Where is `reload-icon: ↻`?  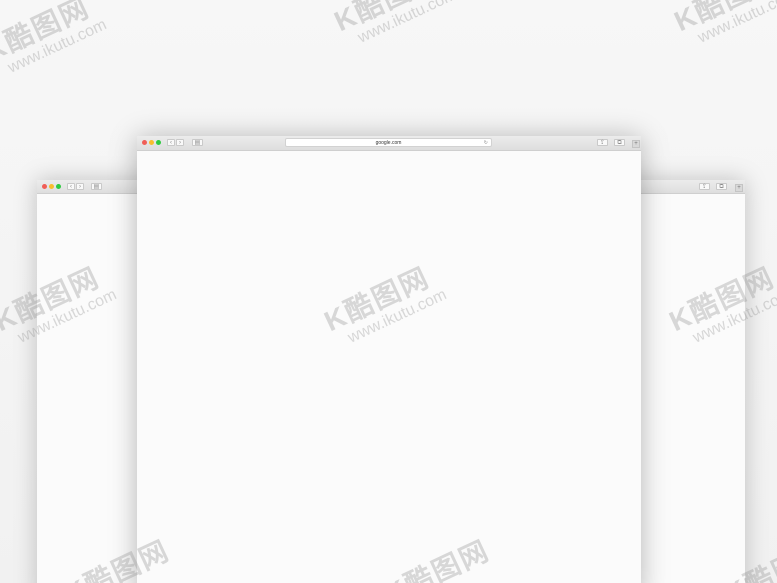 reload-icon: ↻ is located at coordinates (486, 143).